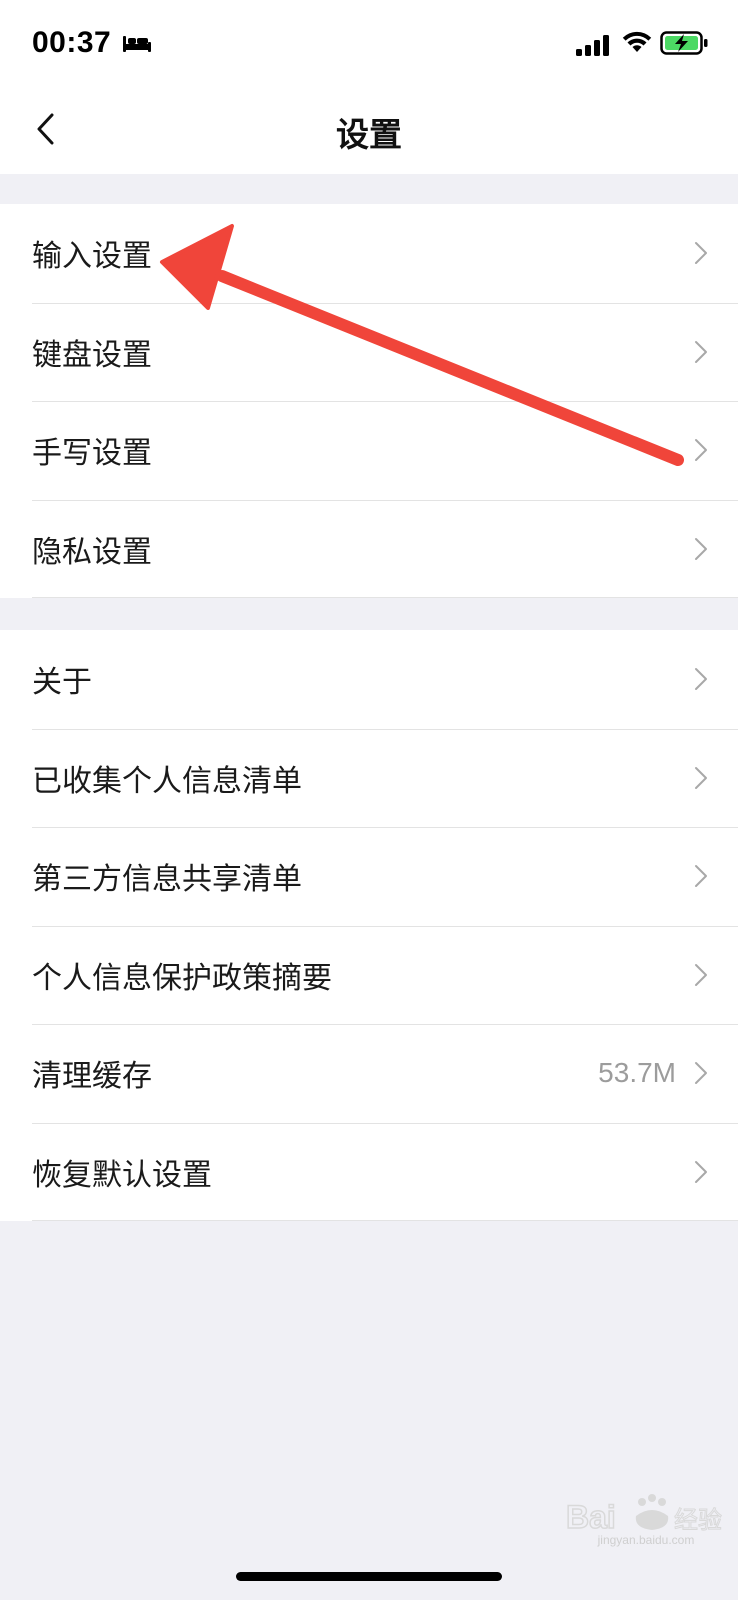  What do you see at coordinates (369, 876) in the screenshot?
I see `settings-row-third-party: 第三方信息共享清单` at bounding box center [369, 876].